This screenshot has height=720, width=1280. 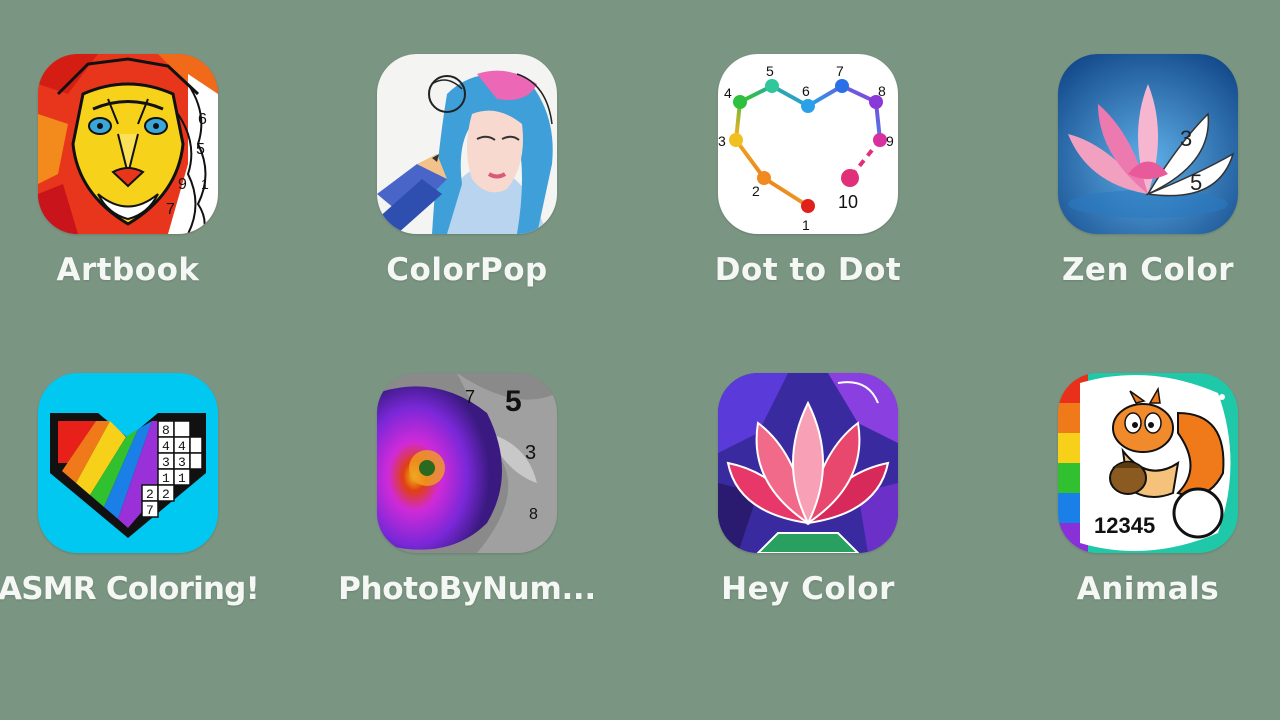 What do you see at coordinates (166, 430) in the screenshot?
I see `pixel-number: 8` at bounding box center [166, 430].